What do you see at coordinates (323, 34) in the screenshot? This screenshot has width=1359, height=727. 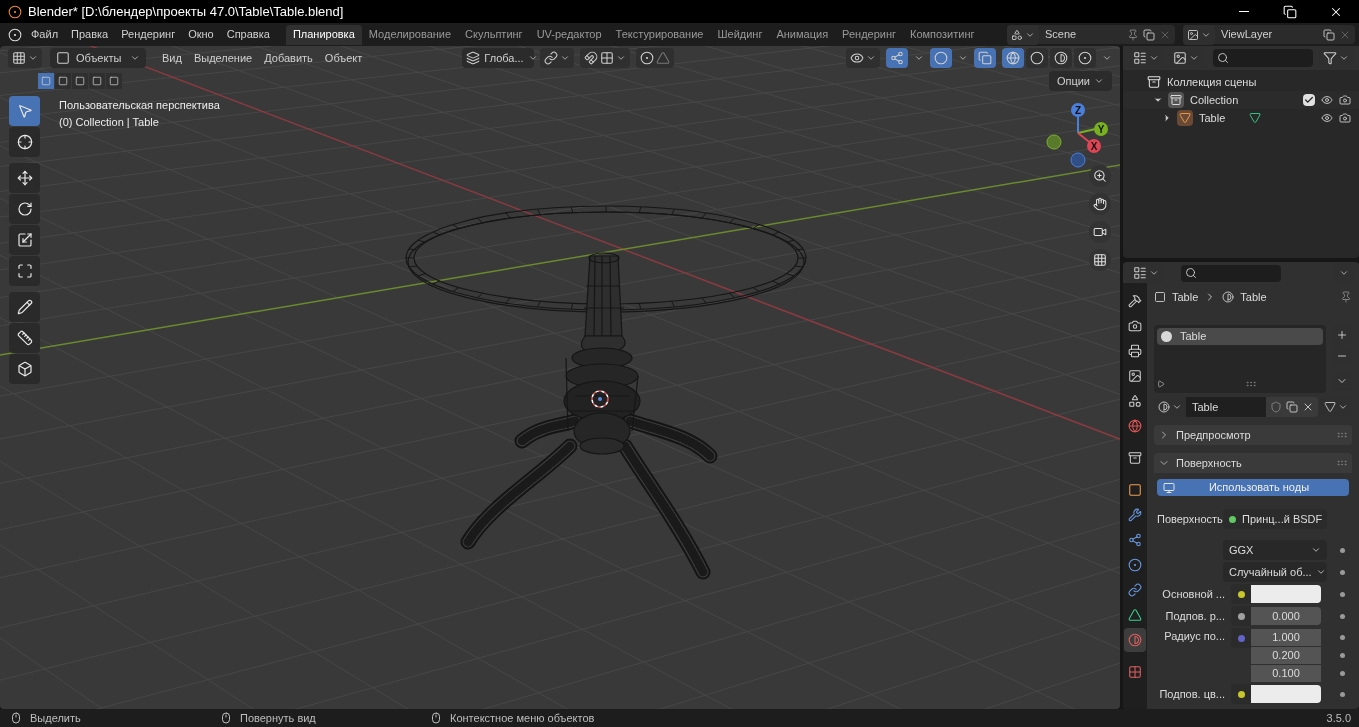 I see `workspace-tab: Планировка` at bounding box center [323, 34].